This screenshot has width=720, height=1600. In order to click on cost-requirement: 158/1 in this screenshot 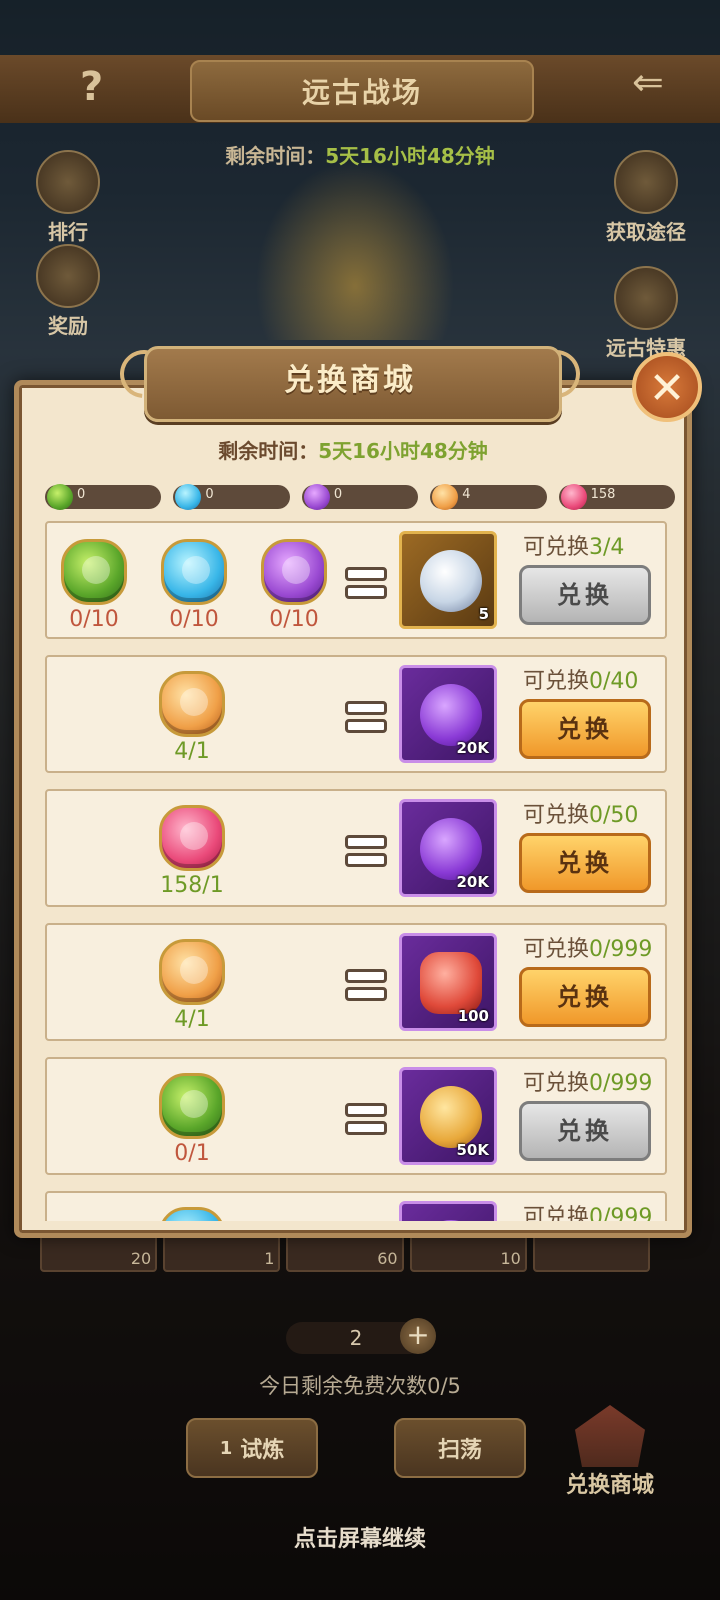, I will do `click(192, 885)`.